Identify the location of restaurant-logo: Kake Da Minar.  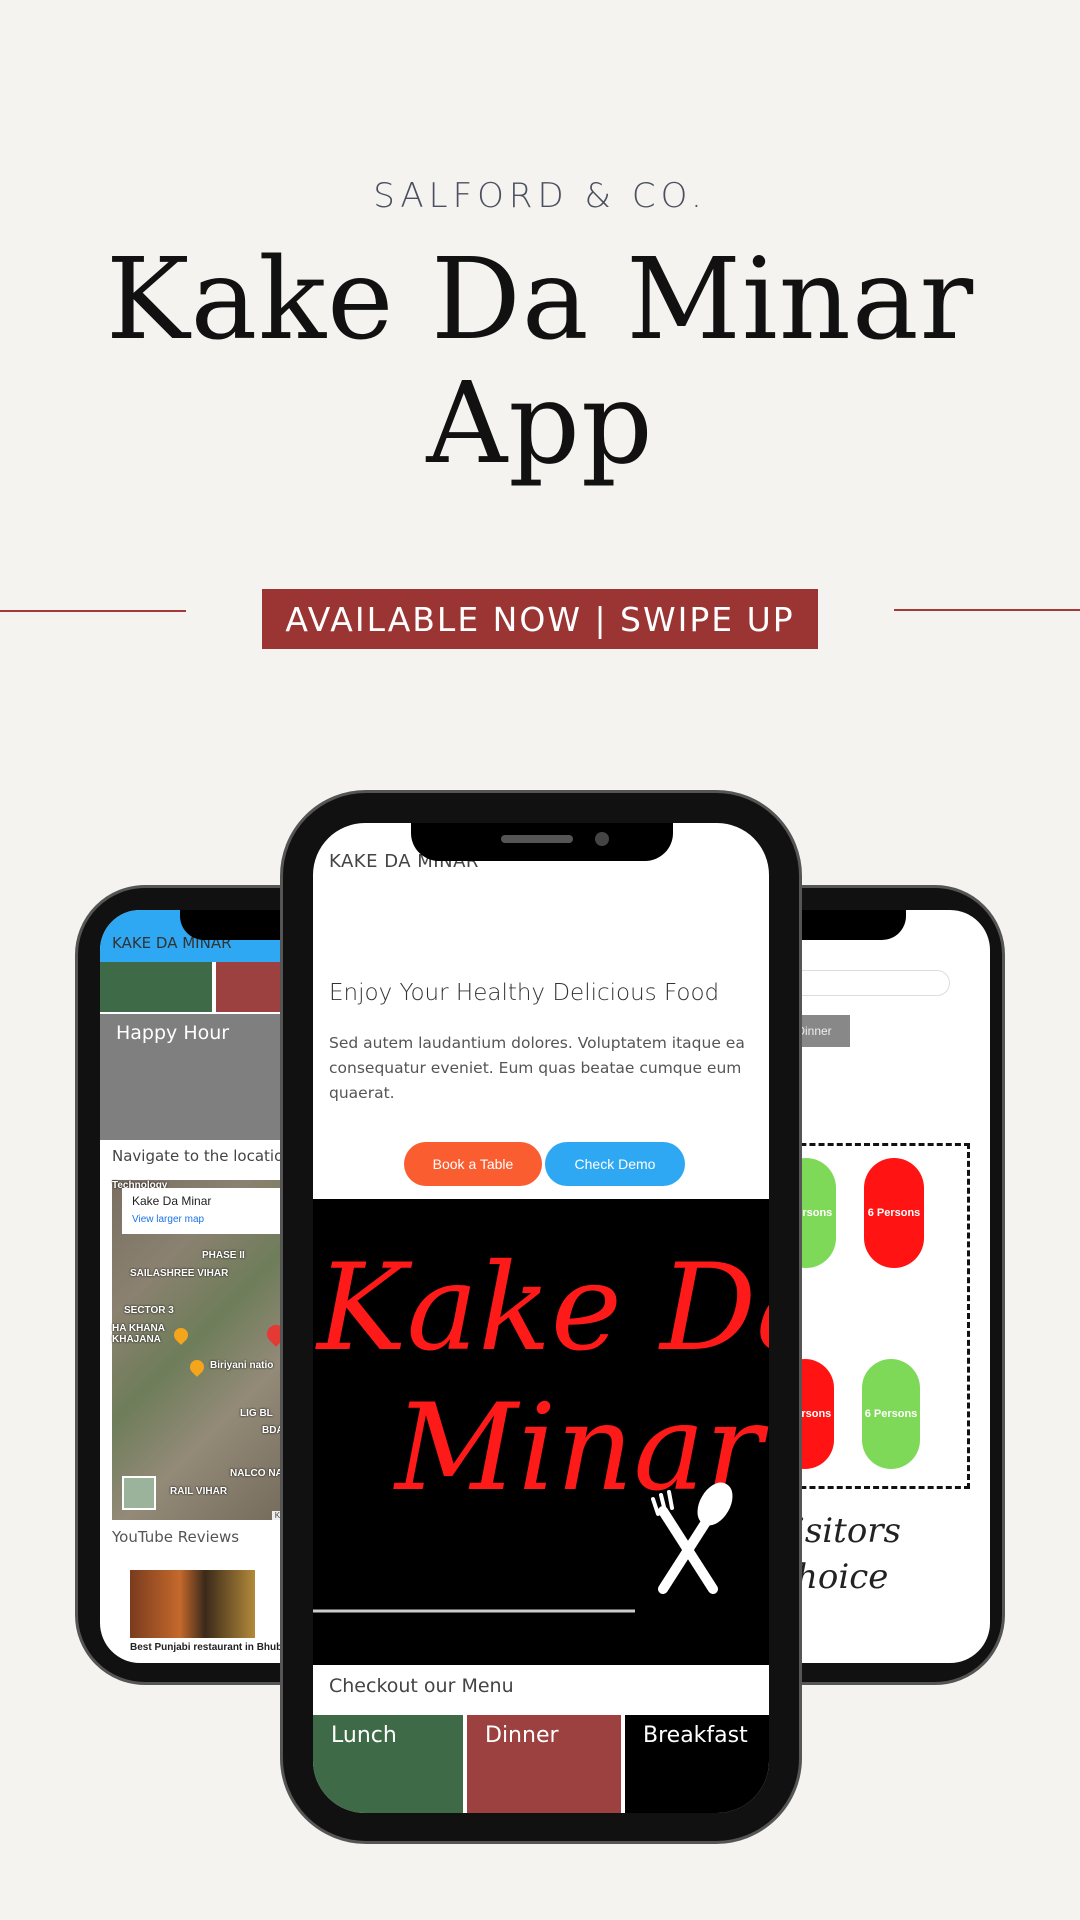
(541, 1432).